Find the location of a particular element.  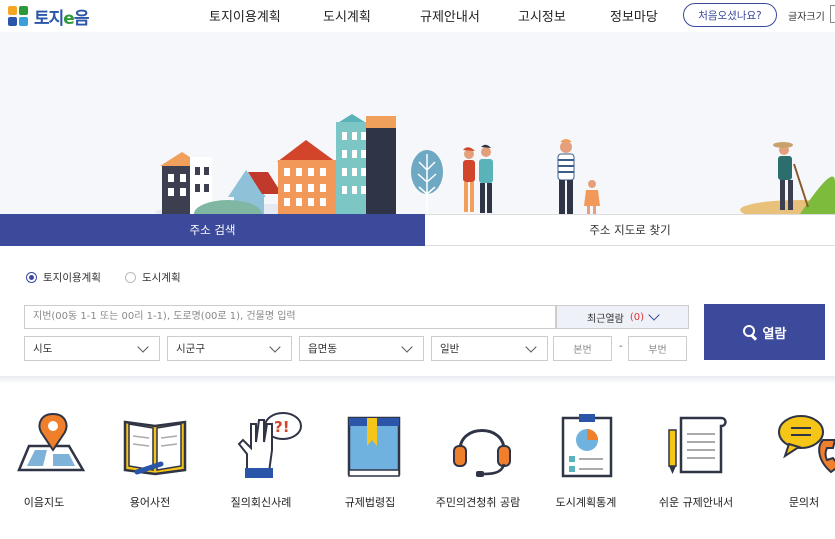

plan-type-radio-group: 토지이용계획 도시계획 is located at coordinates (103, 277).